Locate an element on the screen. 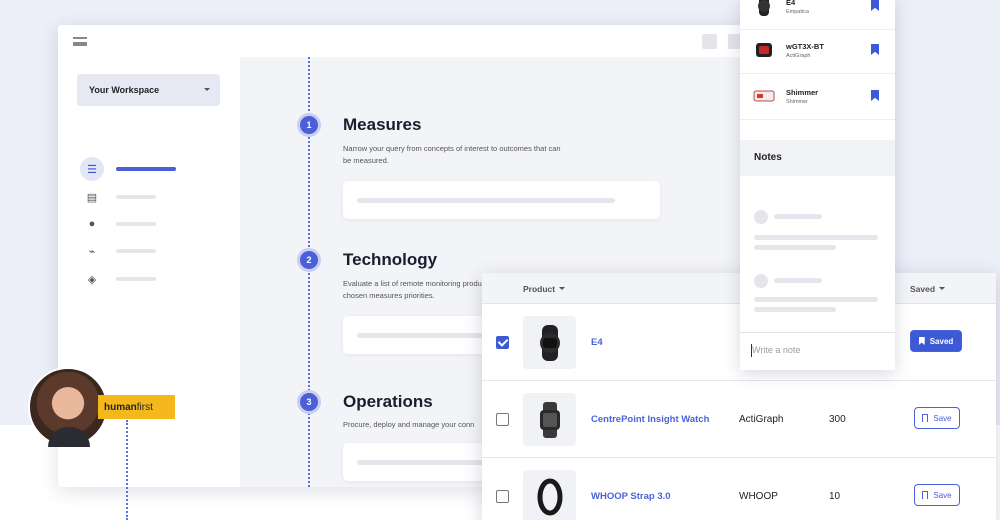  product-count: 10 is located at coordinates (835, 496).